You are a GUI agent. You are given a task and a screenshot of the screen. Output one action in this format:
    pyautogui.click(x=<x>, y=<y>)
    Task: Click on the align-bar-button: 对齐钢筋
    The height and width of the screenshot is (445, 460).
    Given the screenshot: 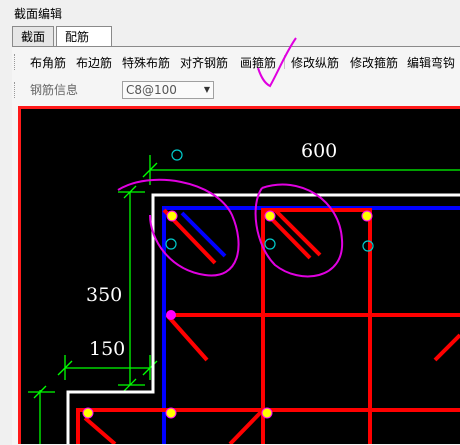 What is the action you would take?
    pyautogui.click(x=204, y=63)
    